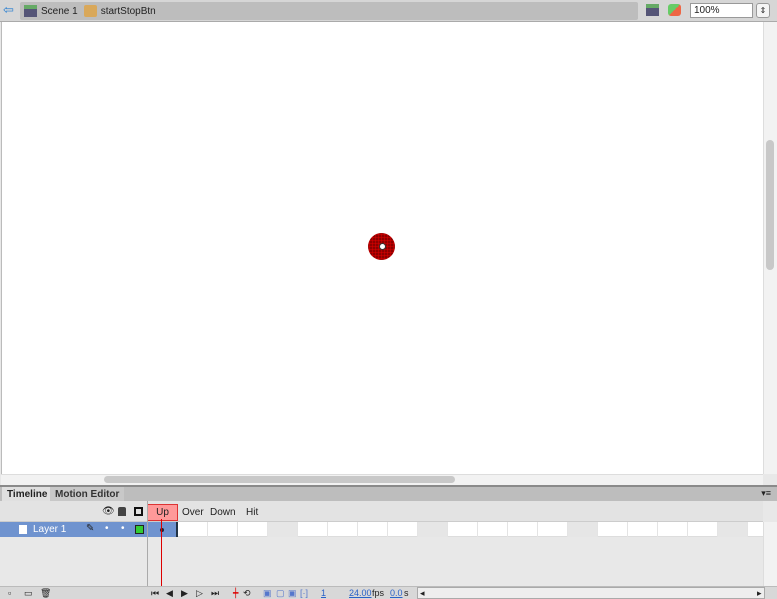 The height and width of the screenshot is (599, 777). I want to click on pencil-icon: ✎, so click(90, 528).